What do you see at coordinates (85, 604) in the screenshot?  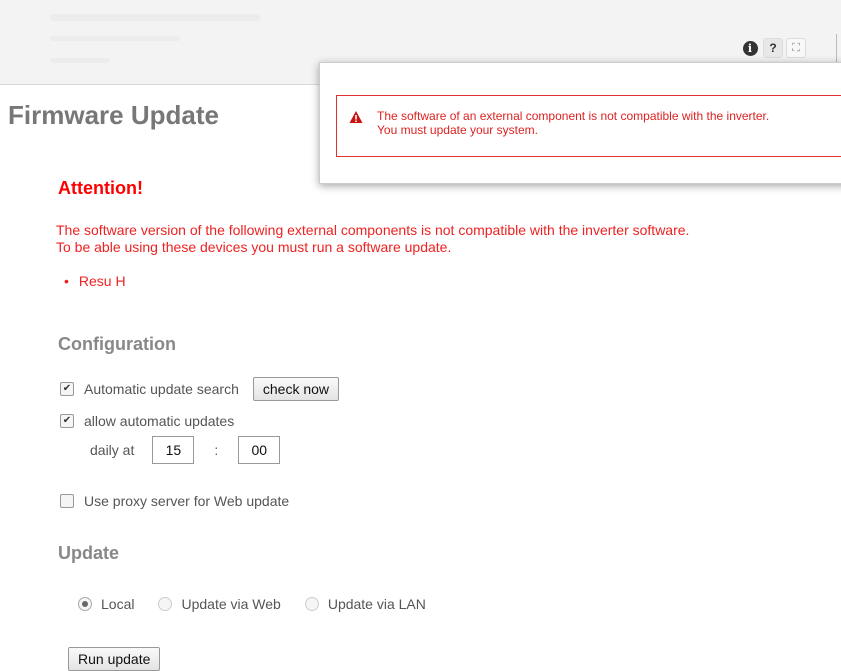 I see `local-radio` at bounding box center [85, 604].